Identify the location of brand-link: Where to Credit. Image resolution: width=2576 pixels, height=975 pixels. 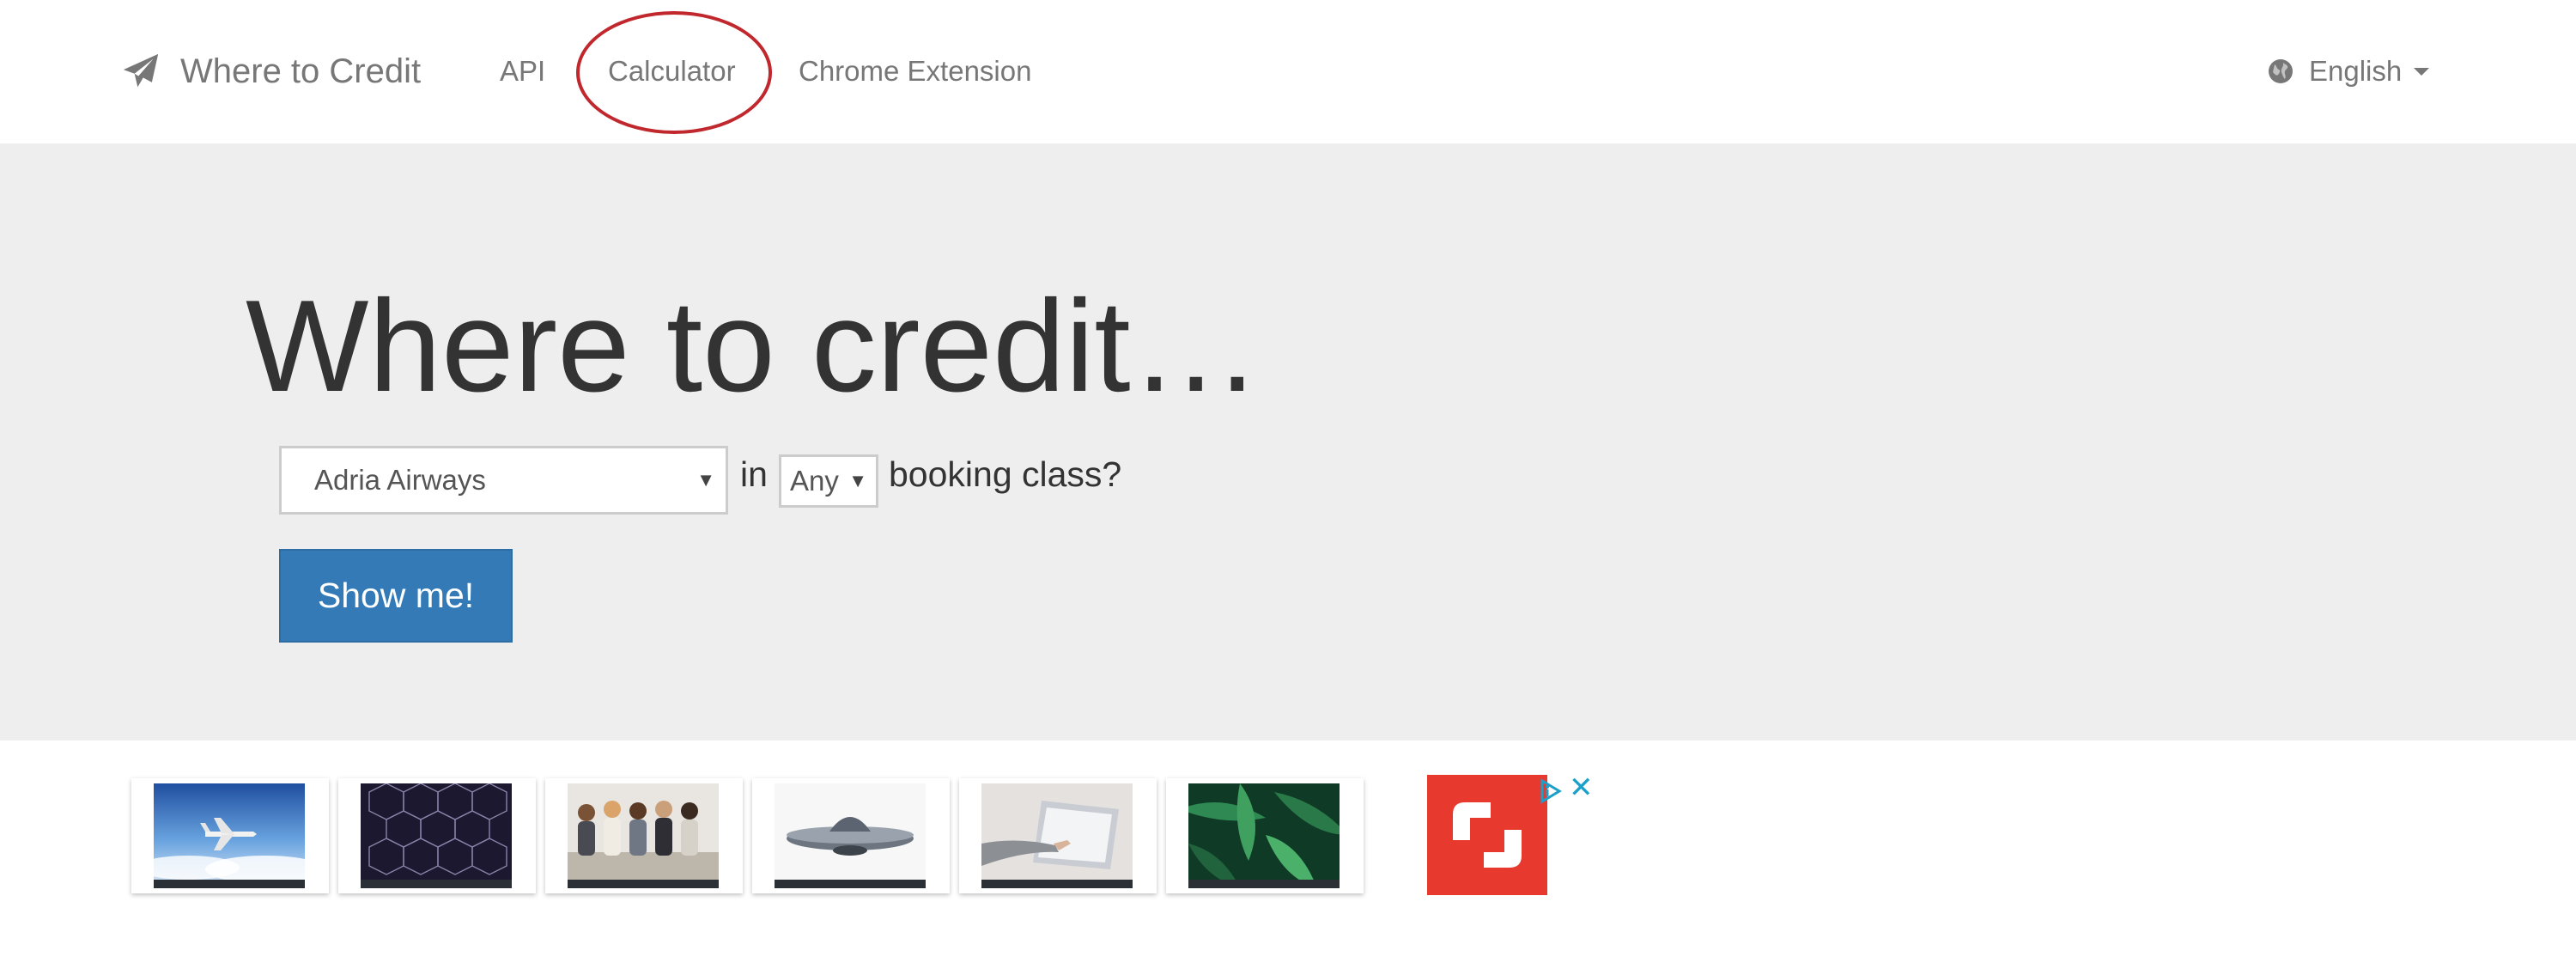
(271, 71).